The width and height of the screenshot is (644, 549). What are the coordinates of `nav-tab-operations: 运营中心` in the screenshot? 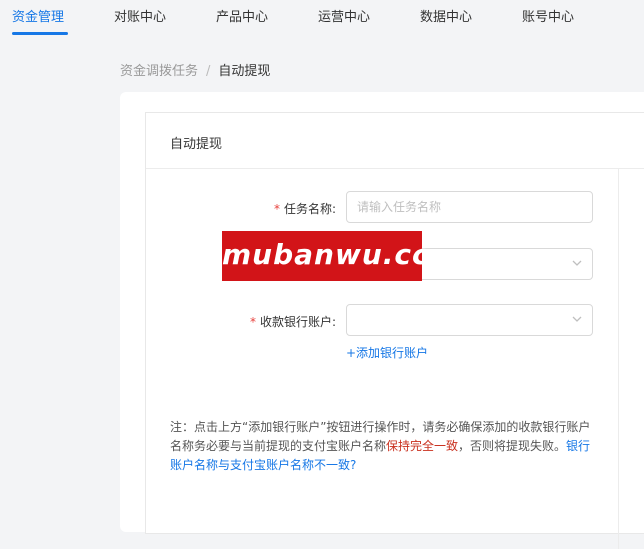 It's located at (344, 15).